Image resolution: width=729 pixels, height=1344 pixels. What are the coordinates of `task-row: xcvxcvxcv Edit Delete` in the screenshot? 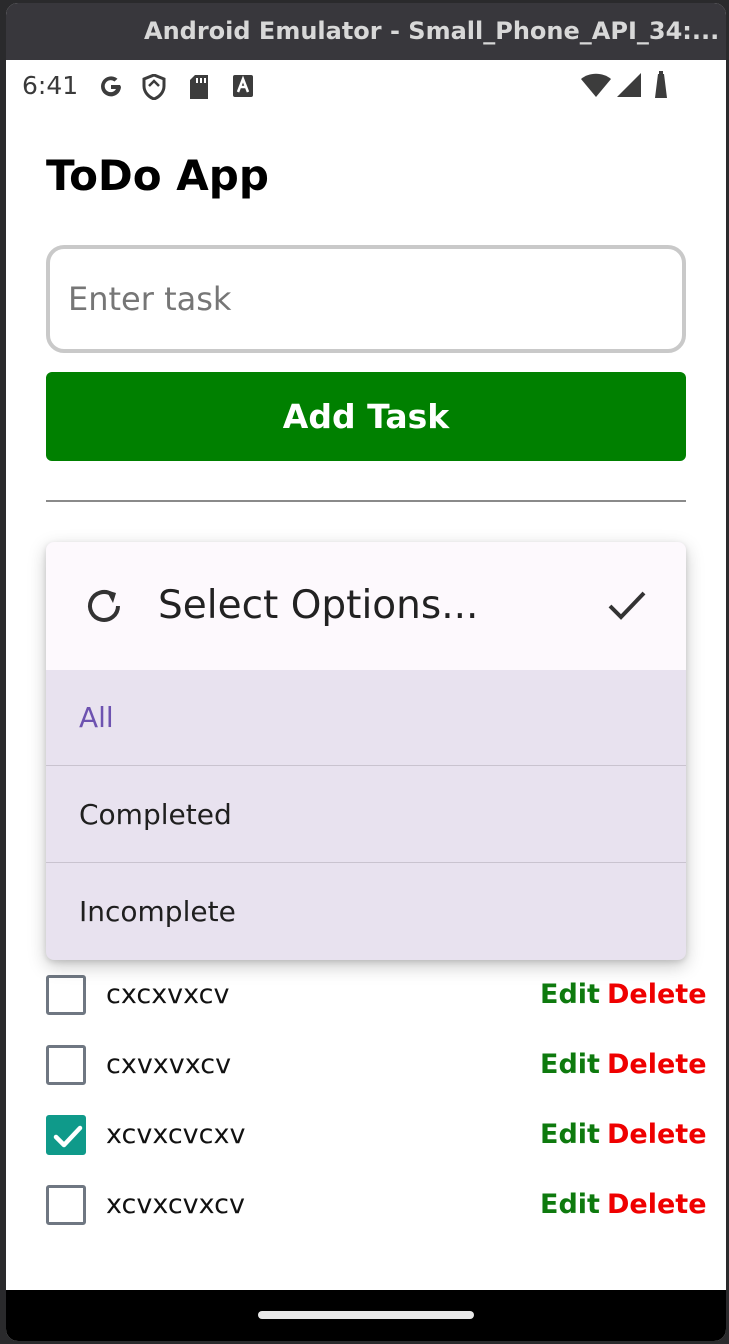 It's located at (376, 1205).